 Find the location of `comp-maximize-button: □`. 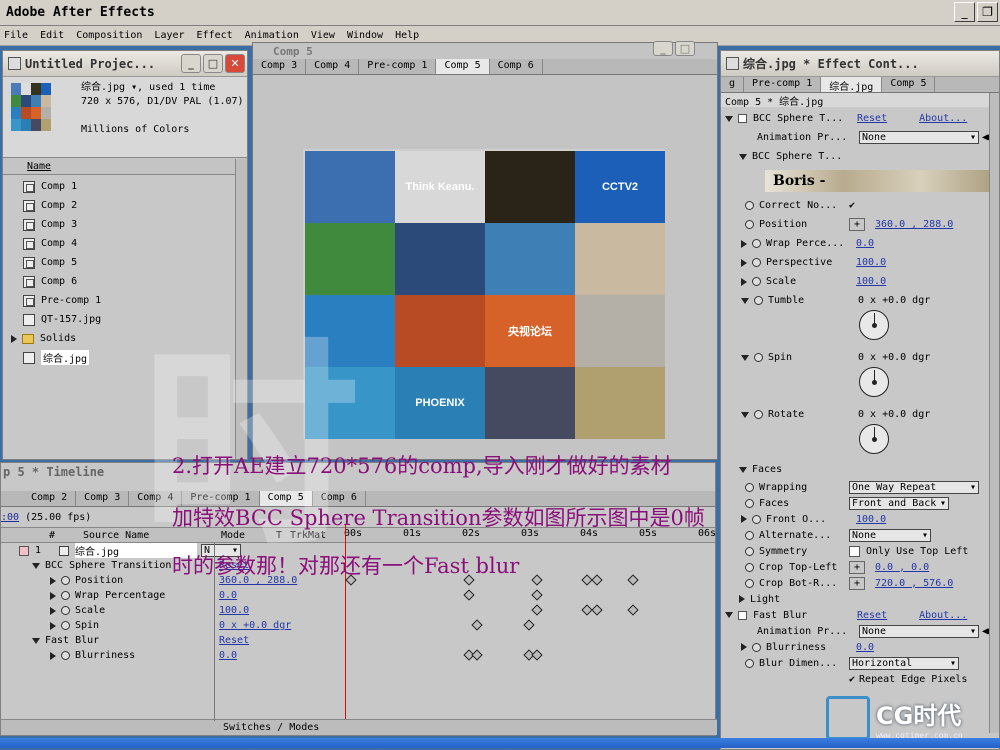

comp-maximize-button: □ is located at coordinates (685, 48).